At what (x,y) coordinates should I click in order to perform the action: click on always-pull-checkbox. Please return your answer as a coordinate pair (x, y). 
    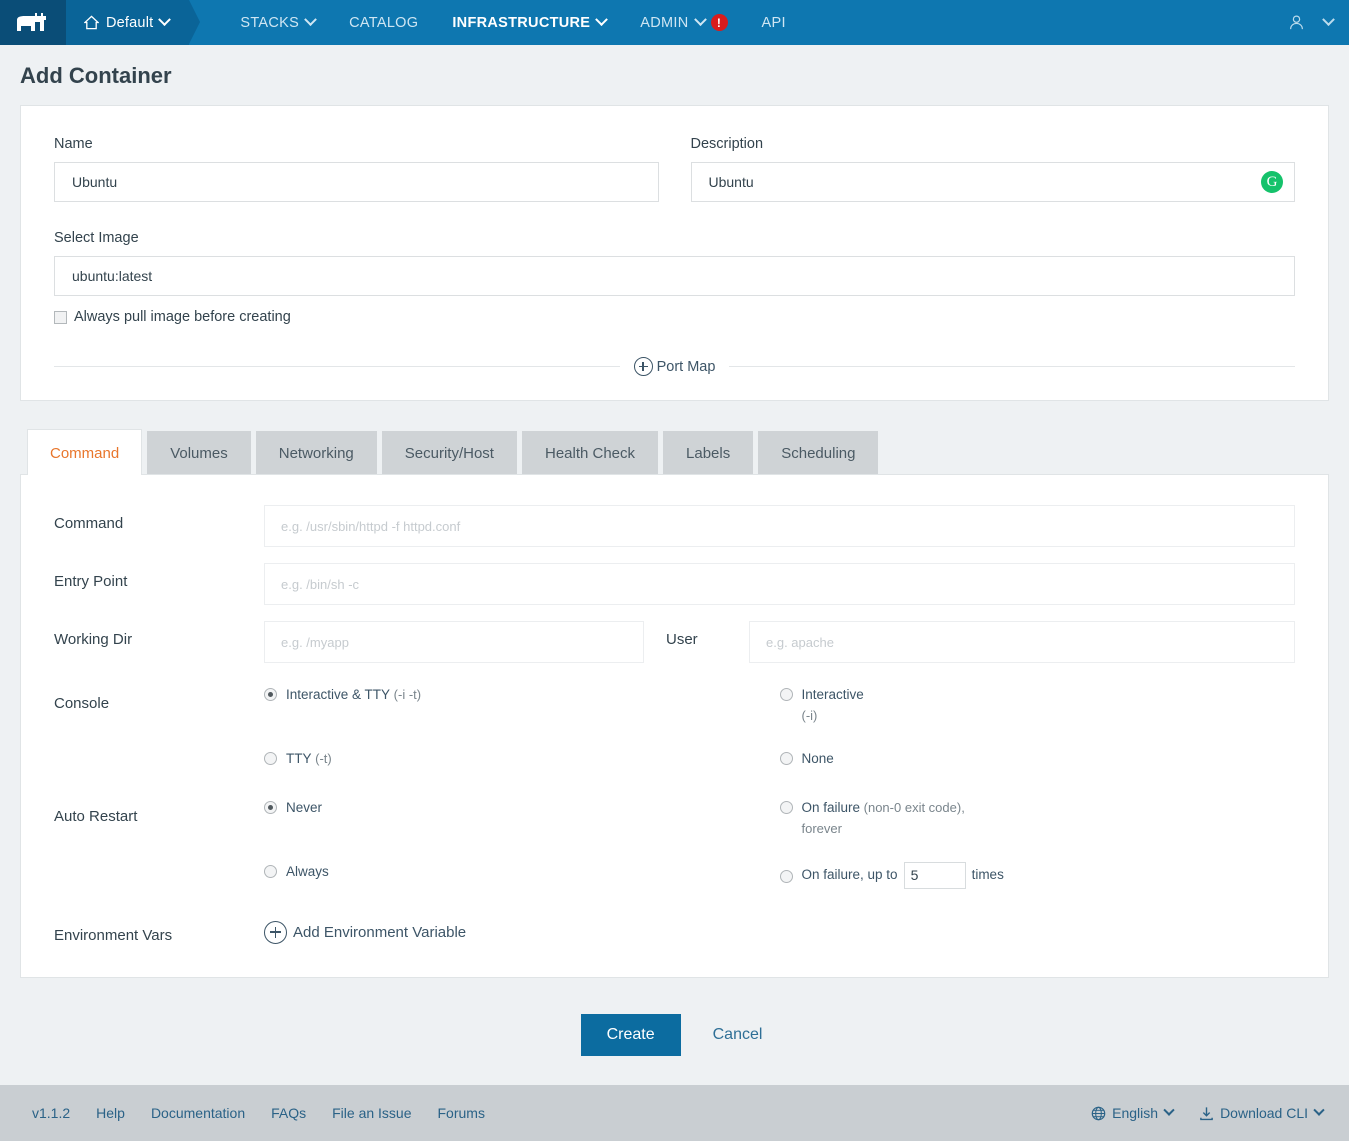
    Looking at the image, I should click on (60, 317).